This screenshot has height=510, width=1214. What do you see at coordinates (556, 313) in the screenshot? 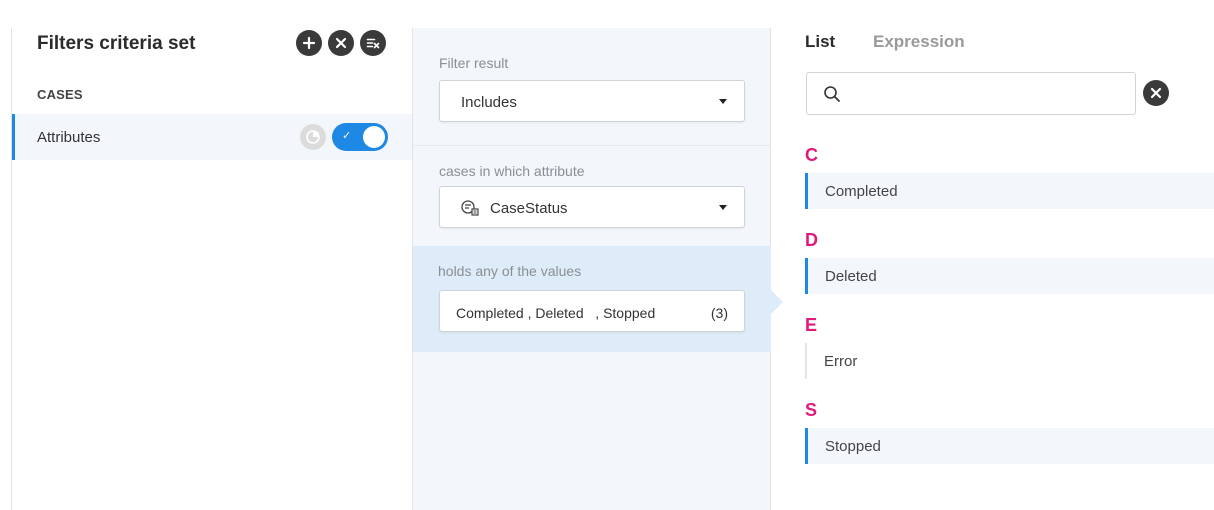
I see `selected-values-text: Completed , Deleted , Stopped` at bounding box center [556, 313].